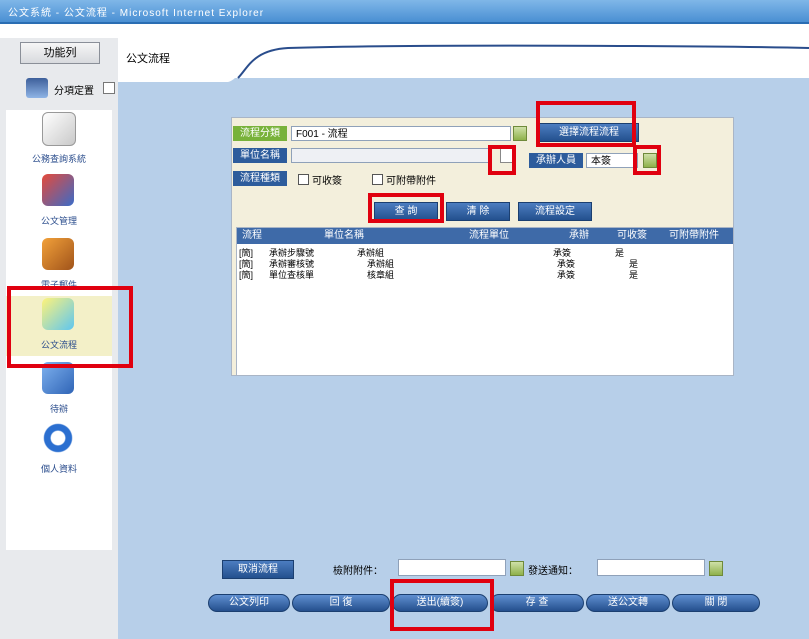  Describe the element at coordinates (401, 133) in the screenshot. I see `flow-select: F001 - 流程` at that location.